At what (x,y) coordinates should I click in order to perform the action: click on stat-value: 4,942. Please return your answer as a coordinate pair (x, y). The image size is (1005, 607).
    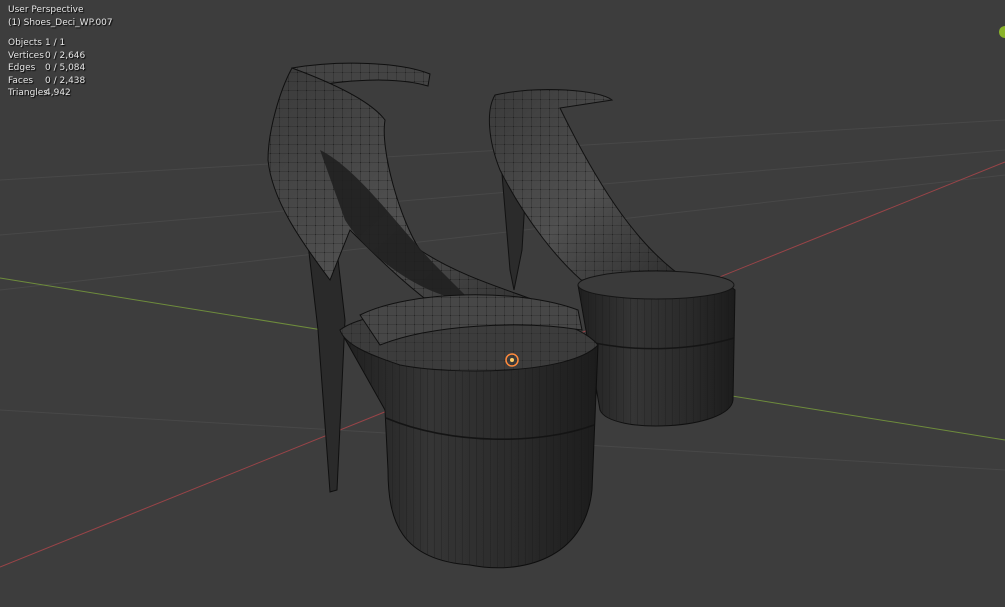
    Looking at the image, I should click on (58, 93).